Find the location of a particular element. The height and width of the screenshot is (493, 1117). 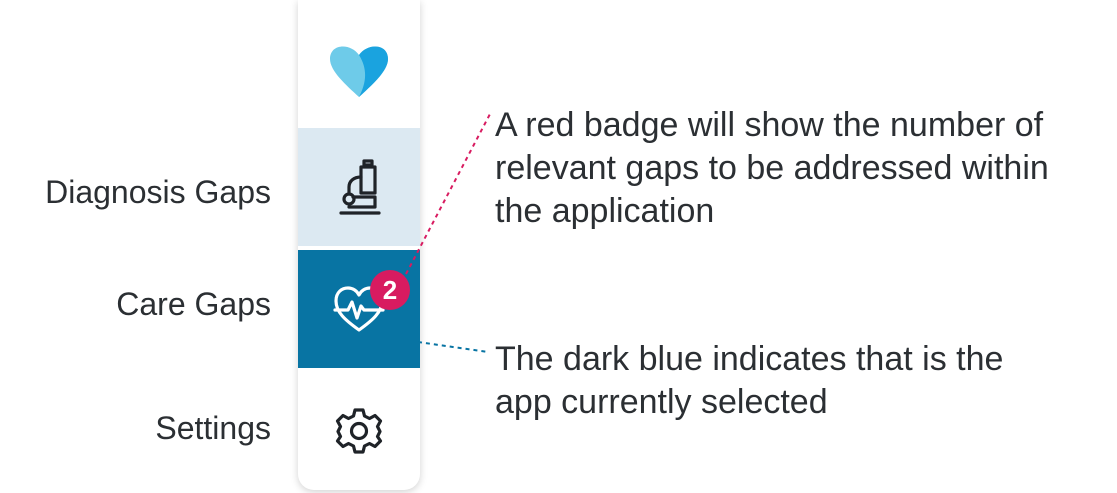

callout-selected-line-1: The dark blue indicates that is the is located at coordinates (749, 359).